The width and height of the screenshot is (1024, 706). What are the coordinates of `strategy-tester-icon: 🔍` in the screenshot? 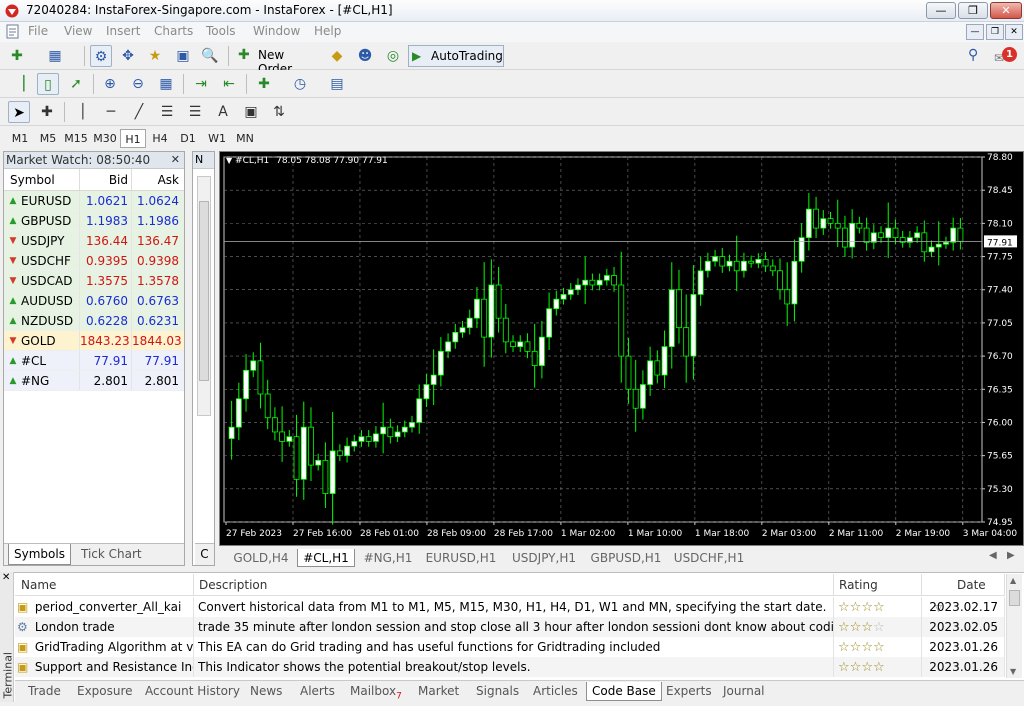 It's located at (210, 56).